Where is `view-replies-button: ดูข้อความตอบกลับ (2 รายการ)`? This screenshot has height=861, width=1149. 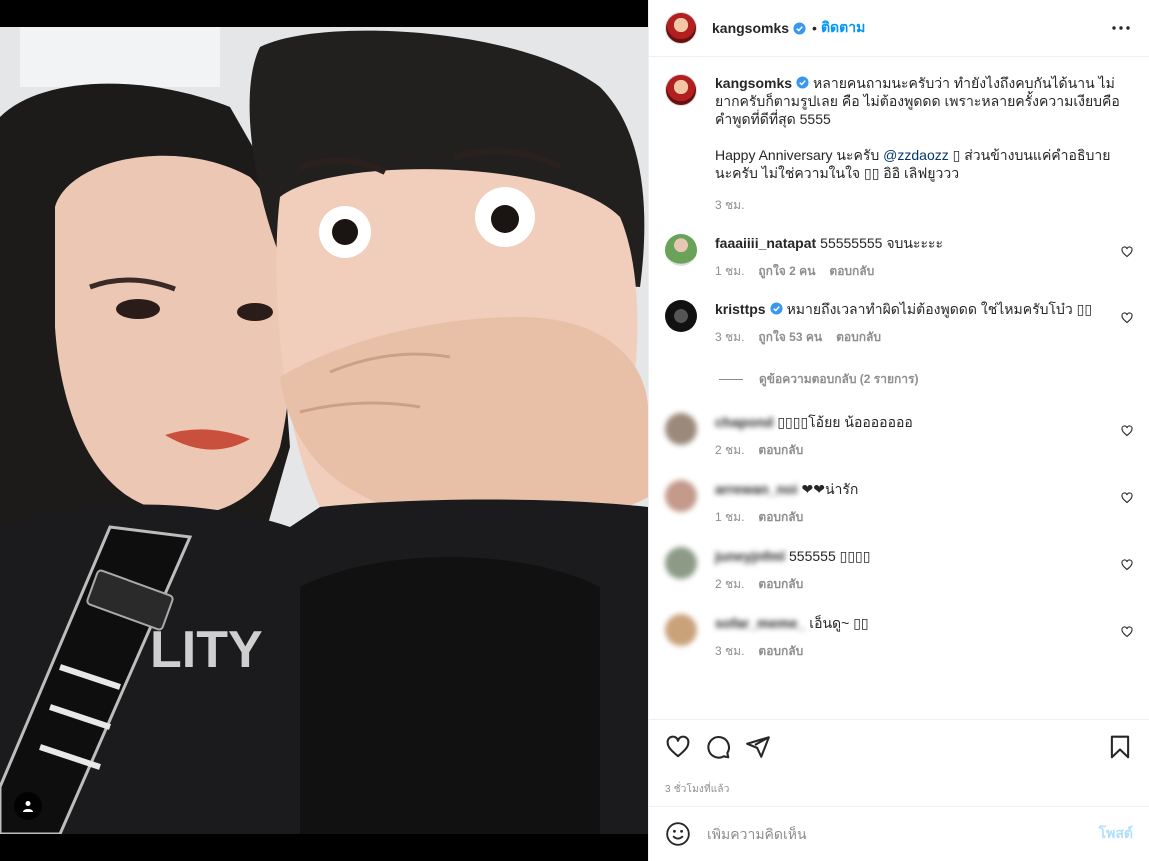 view-replies-button: ดูข้อความตอบกลับ (2 รายการ) is located at coordinates (926, 379).